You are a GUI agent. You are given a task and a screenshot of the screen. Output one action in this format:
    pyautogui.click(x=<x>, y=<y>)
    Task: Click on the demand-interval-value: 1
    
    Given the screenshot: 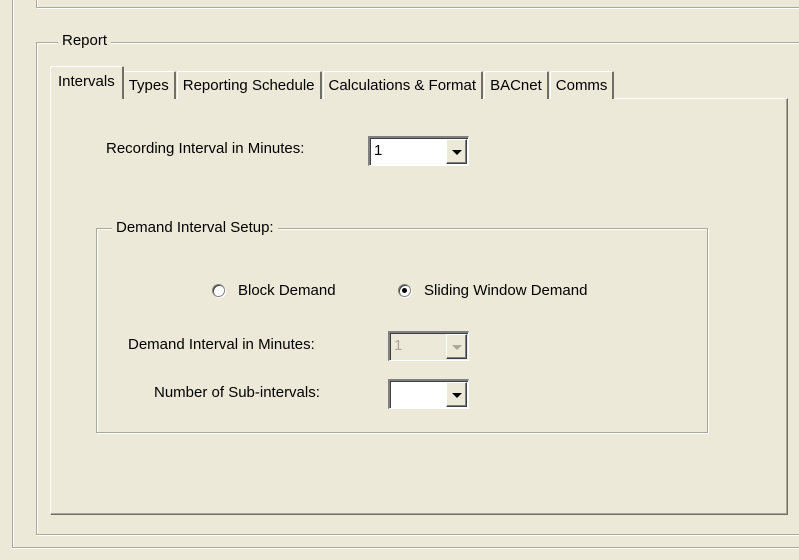 What is the action you would take?
    pyautogui.click(x=398, y=345)
    